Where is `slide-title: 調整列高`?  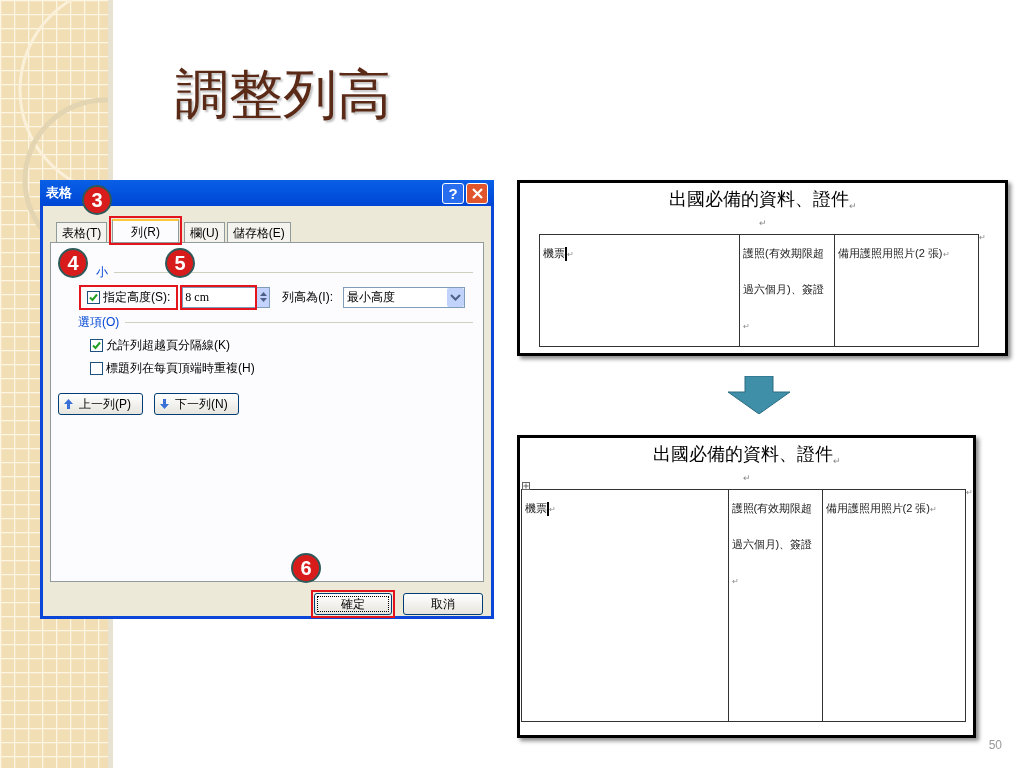 slide-title: 調整列高 is located at coordinates (283, 94).